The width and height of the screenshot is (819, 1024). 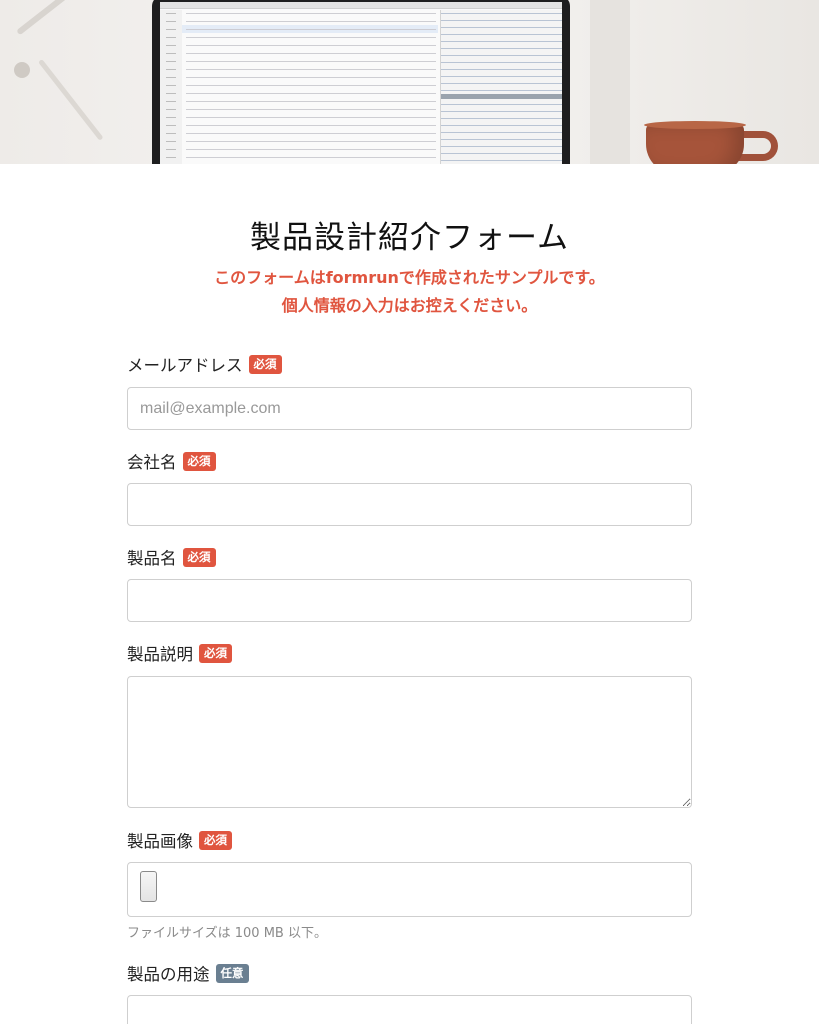 I want to click on code-editor-graphic, so click(x=311, y=87).